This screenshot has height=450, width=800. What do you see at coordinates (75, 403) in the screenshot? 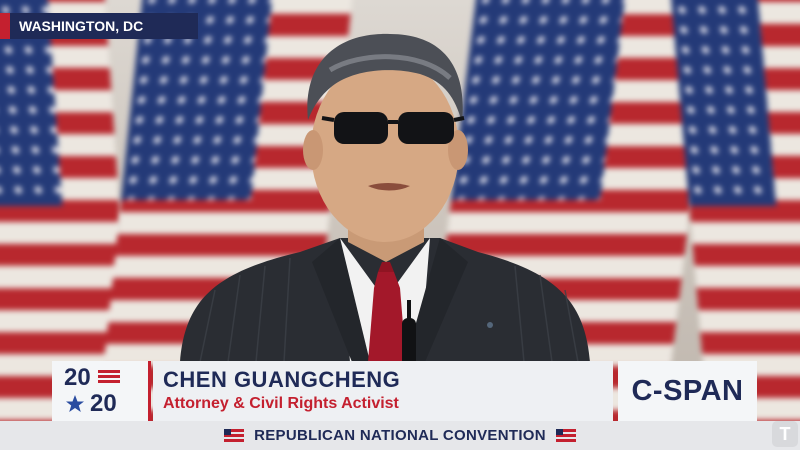
I see `star-icon` at bounding box center [75, 403].